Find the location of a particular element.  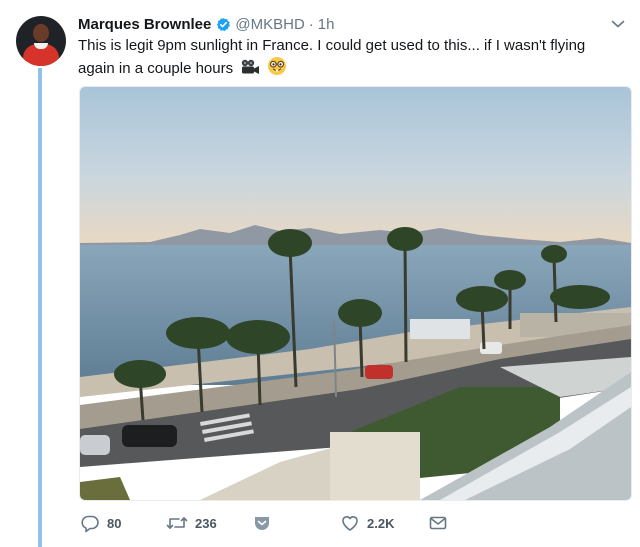

avatar is located at coordinates (41, 41).